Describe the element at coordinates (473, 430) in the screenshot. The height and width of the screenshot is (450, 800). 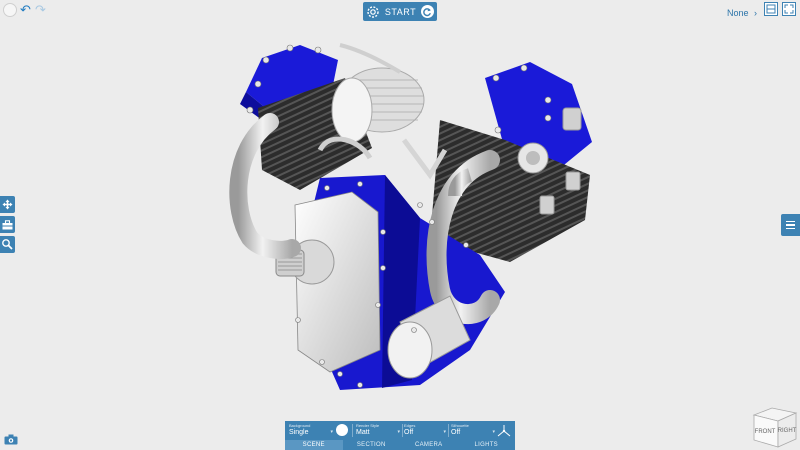
I see `silhouette-setting: Silhouette Off ▾` at that location.